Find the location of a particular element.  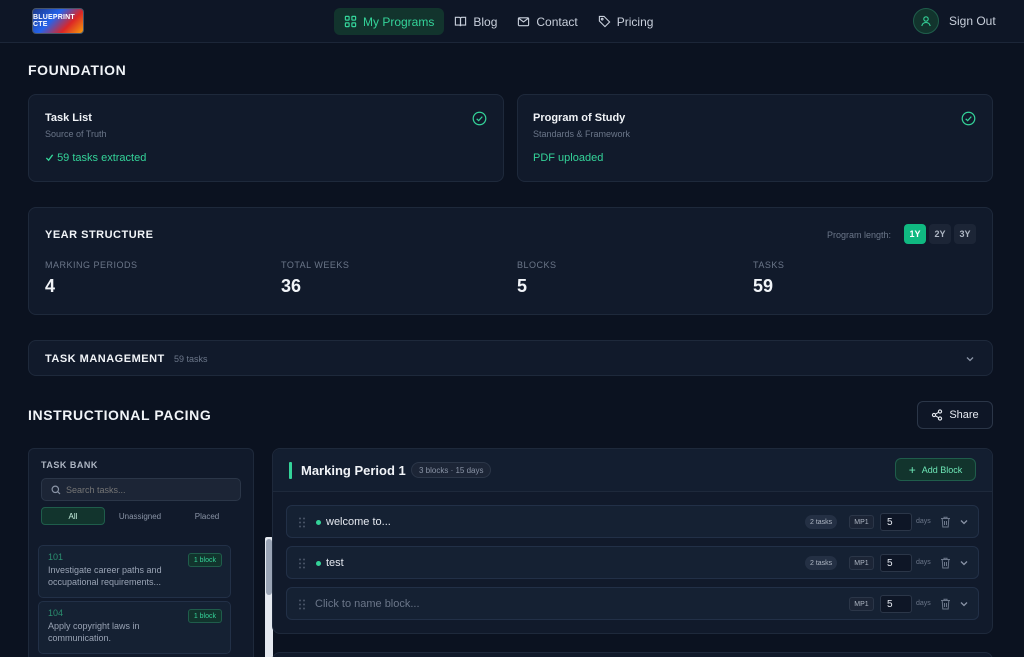

task-management-count: 59 tasks is located at coordinates (191, 359).